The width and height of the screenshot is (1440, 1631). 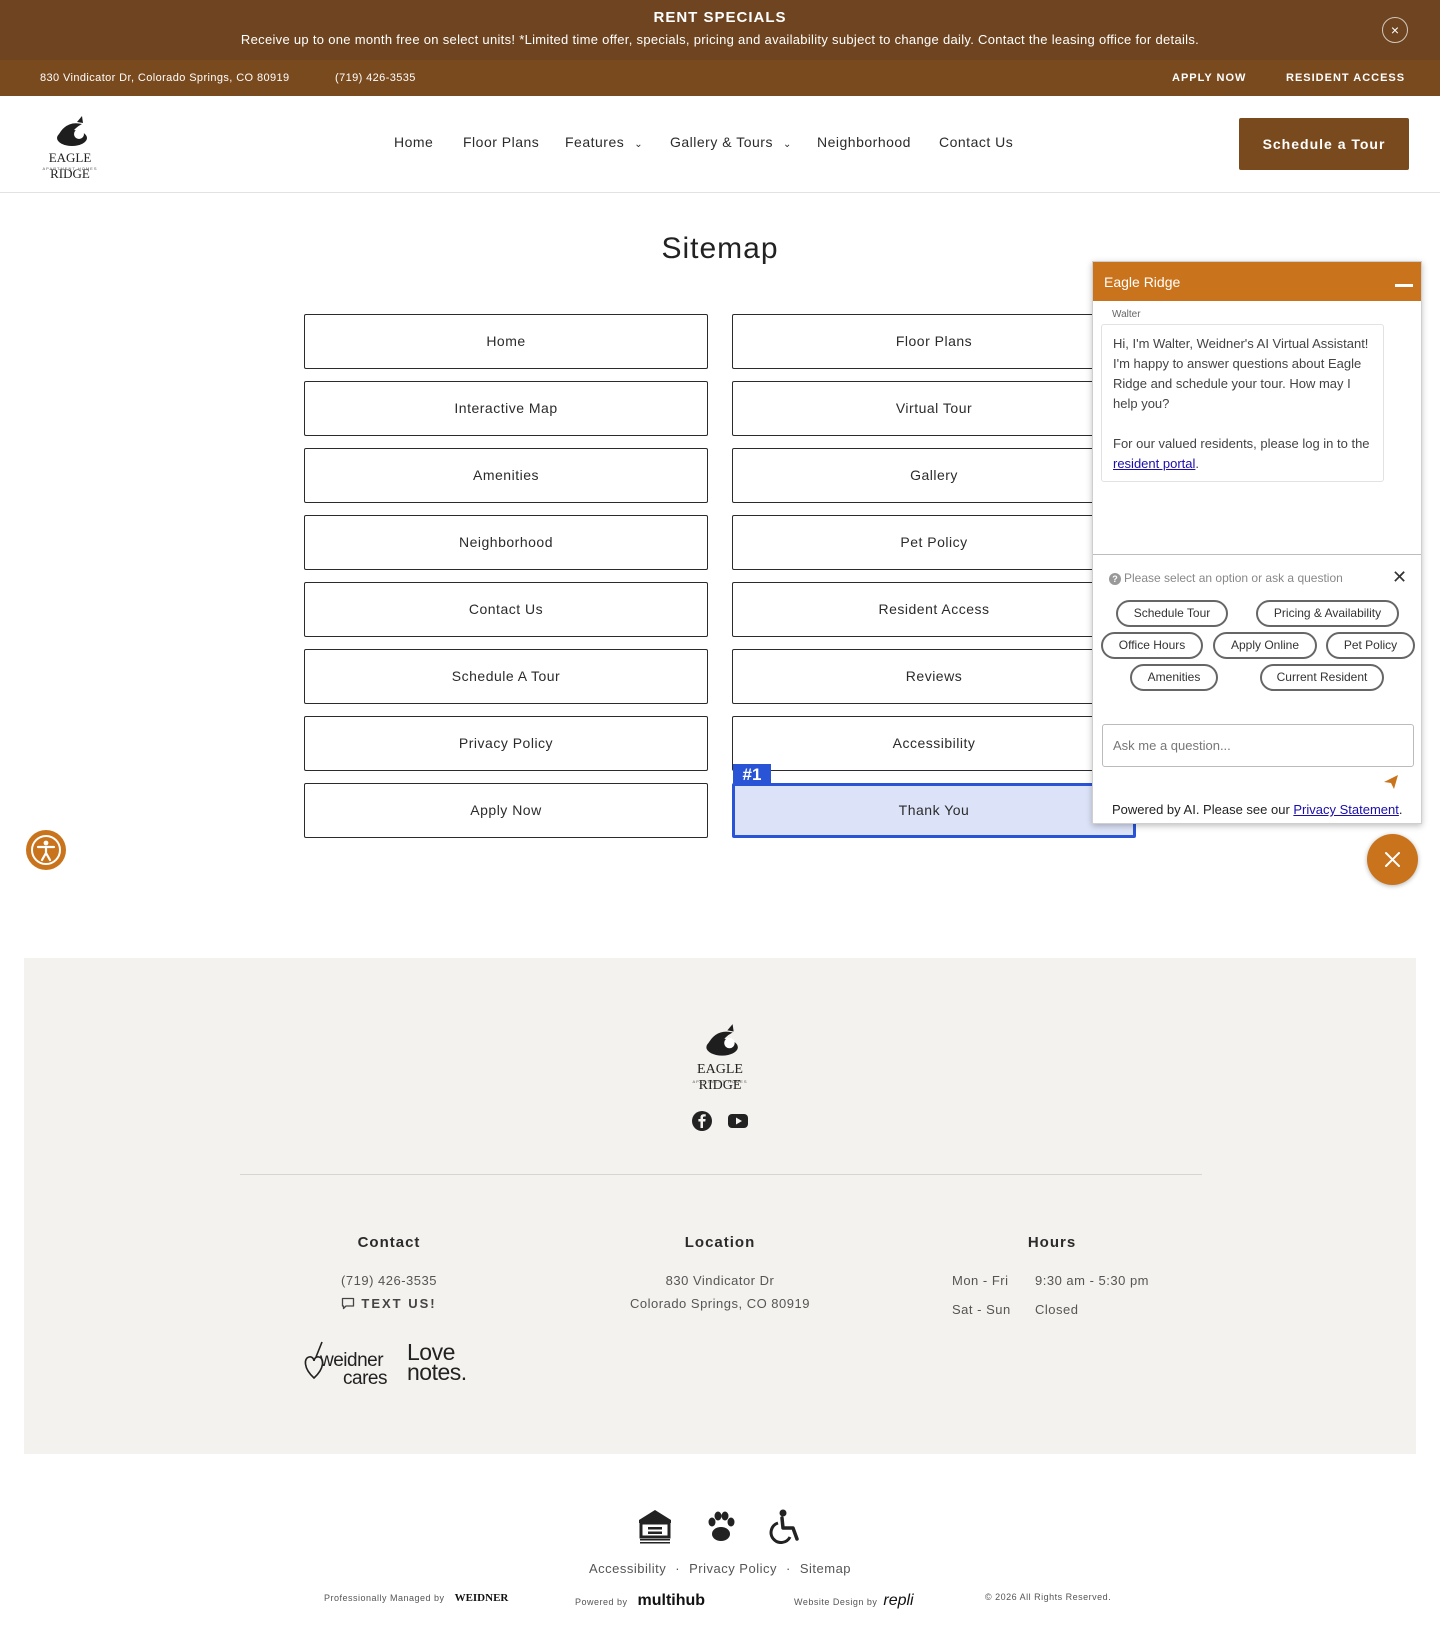 I want to click on chat-divider, so click(x=1257, y=554).